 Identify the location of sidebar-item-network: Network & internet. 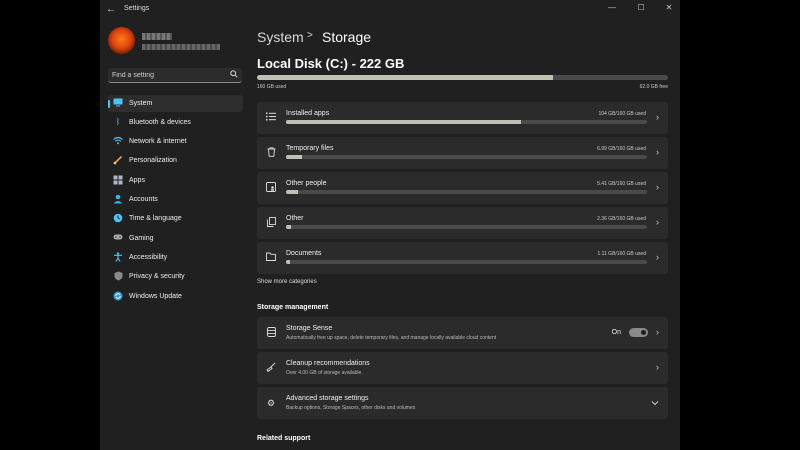
(175, 141).